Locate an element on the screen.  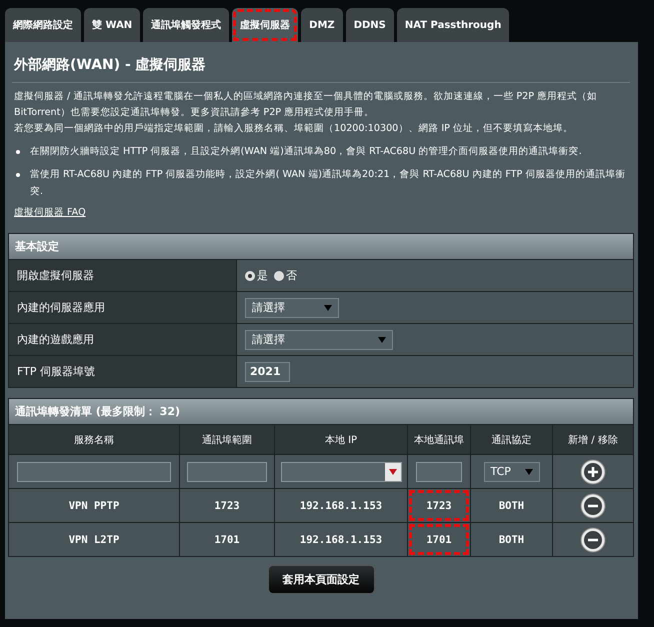
table-cell: VPN L2TP is located at coordinates (94, 539).